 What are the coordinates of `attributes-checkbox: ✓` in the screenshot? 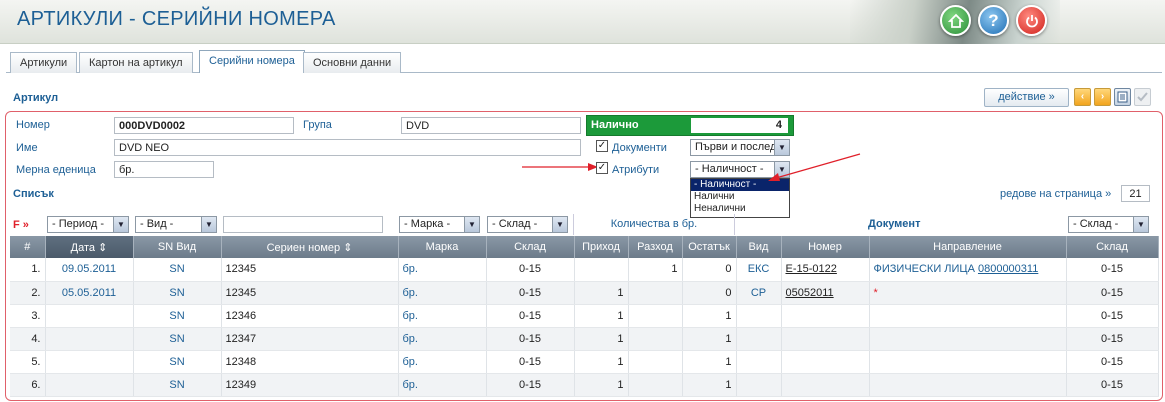 It's located at (602, 168).